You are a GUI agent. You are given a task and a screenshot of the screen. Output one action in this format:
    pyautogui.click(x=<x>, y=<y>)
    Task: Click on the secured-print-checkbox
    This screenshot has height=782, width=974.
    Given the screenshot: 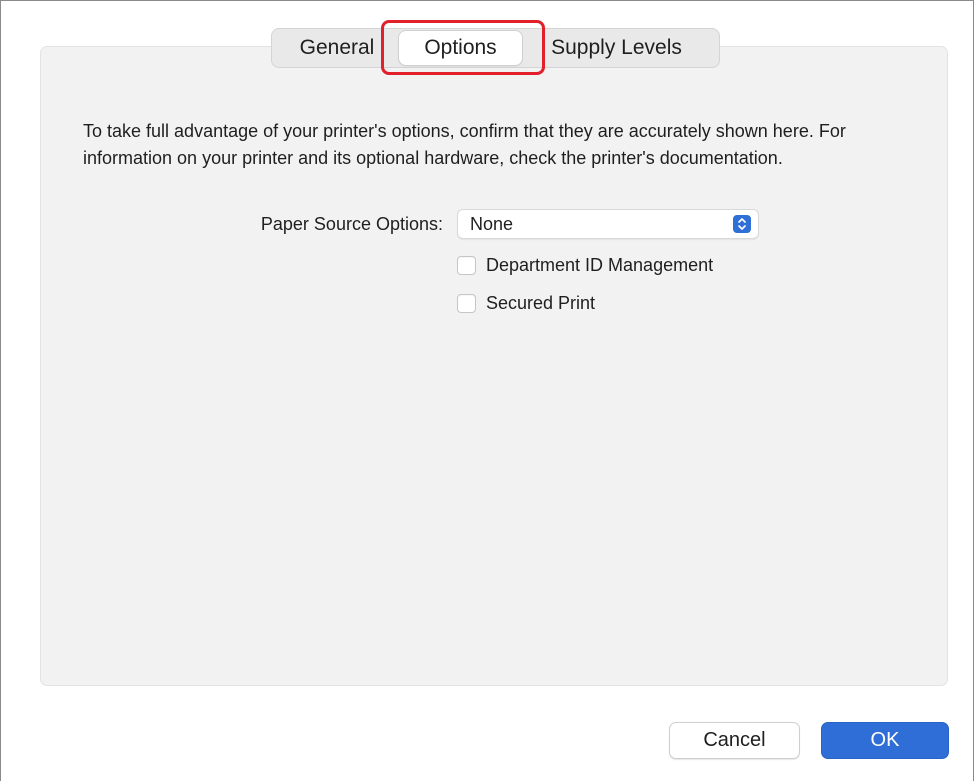 What is the action you would take?
    pyautogui.click(x=466, y=303)
    